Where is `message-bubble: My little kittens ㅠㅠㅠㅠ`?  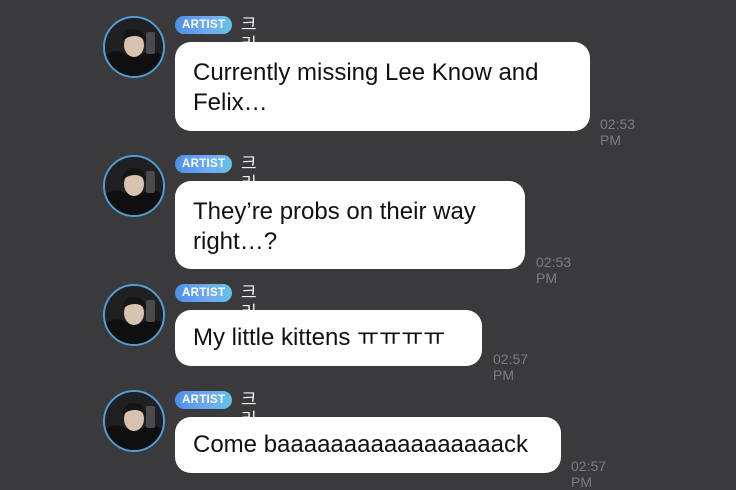 message-bubble: My little kittens ㅠㅠㅠㅠ is located at coordinates (328, 338).